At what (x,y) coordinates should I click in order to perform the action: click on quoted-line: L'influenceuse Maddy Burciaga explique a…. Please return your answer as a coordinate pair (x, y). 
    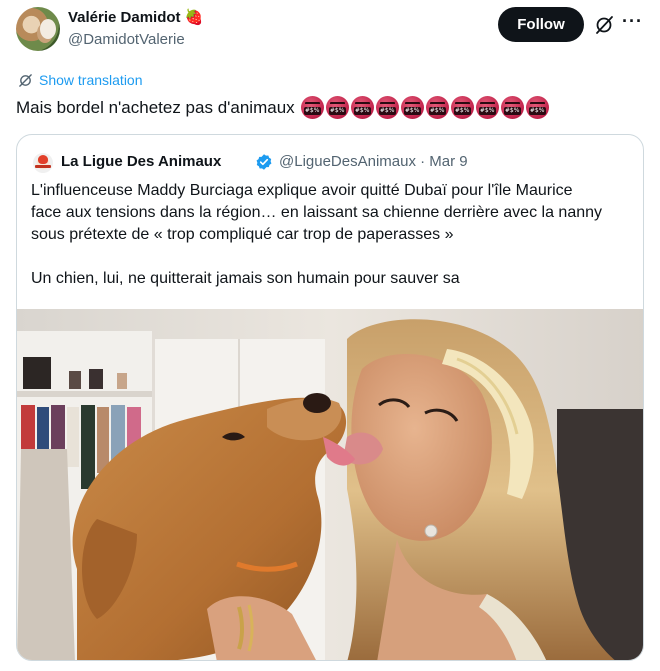
    Looking at the image, I should click on (302, 190).